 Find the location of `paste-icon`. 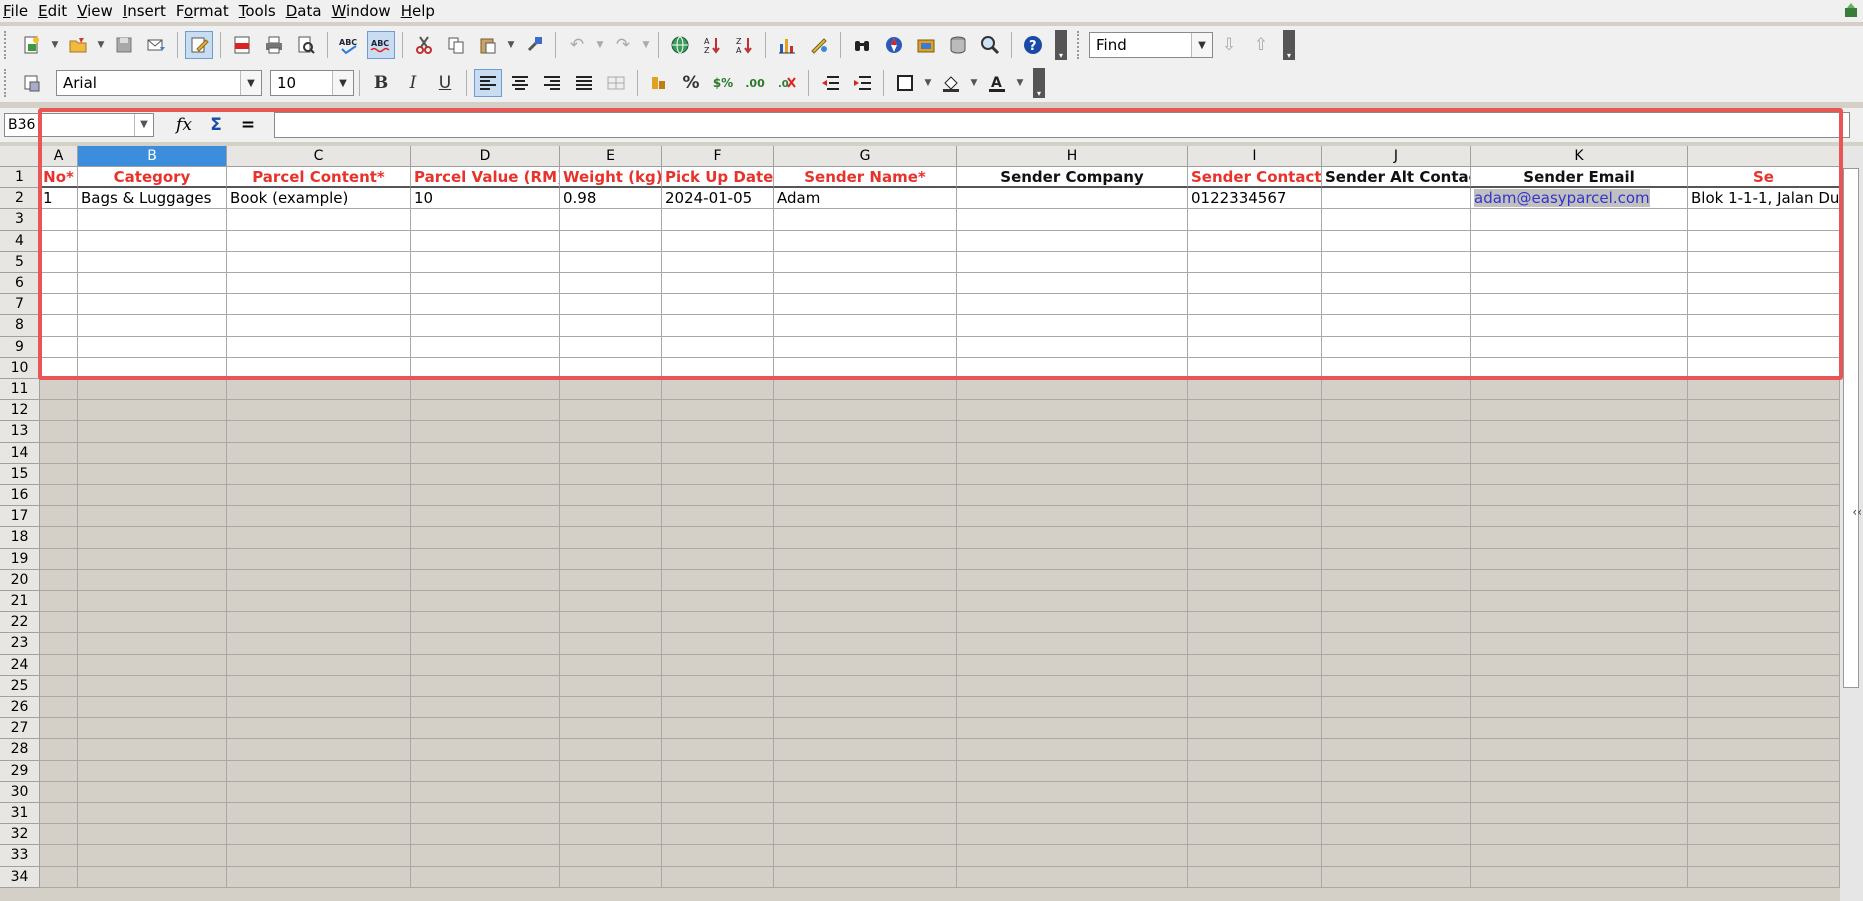

paste-icon is located at coordinates (488, 45).